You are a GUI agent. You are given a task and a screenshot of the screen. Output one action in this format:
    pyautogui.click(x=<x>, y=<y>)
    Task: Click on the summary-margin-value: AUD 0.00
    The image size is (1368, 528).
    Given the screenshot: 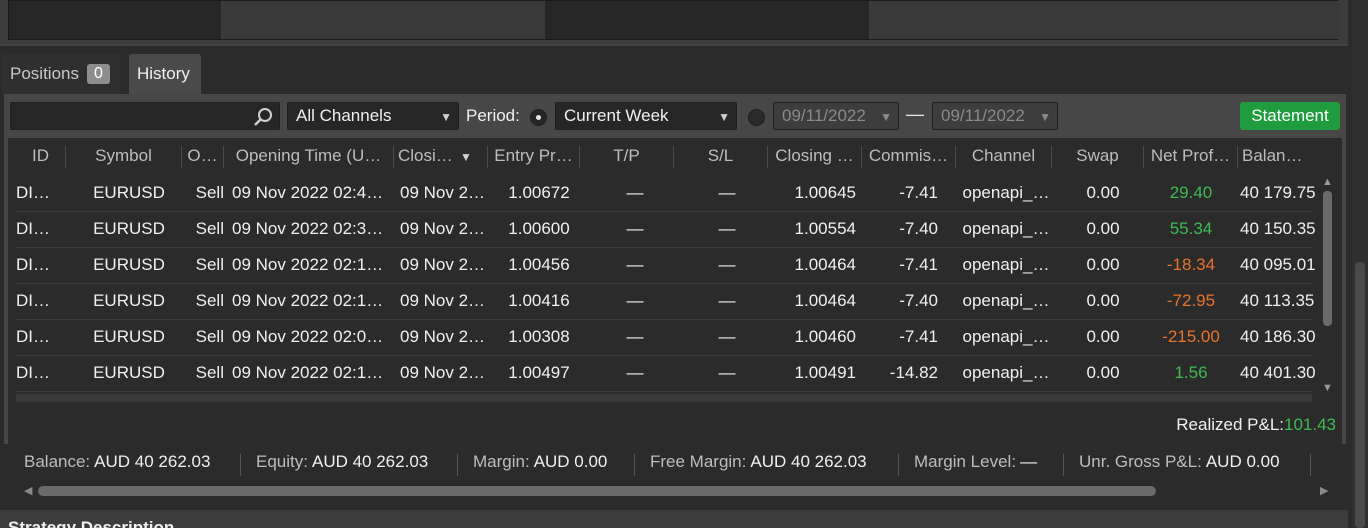 What is the action you would take?
    pyautogui.click(x=570, y=461)
    